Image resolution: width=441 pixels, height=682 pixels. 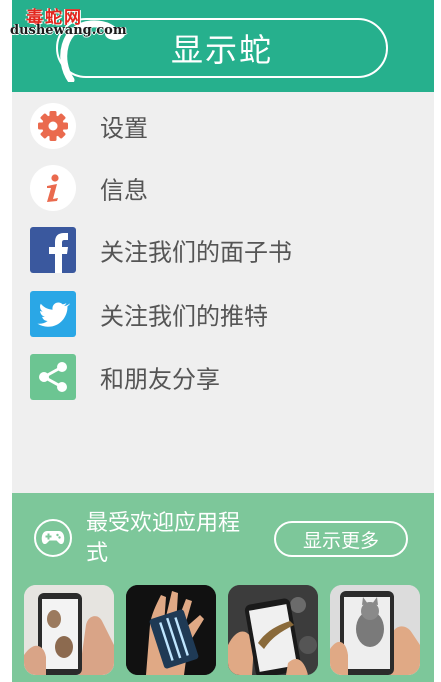 I want to click on menu-item-twitter: 关注我们的推特, so click(x=223, y=314).